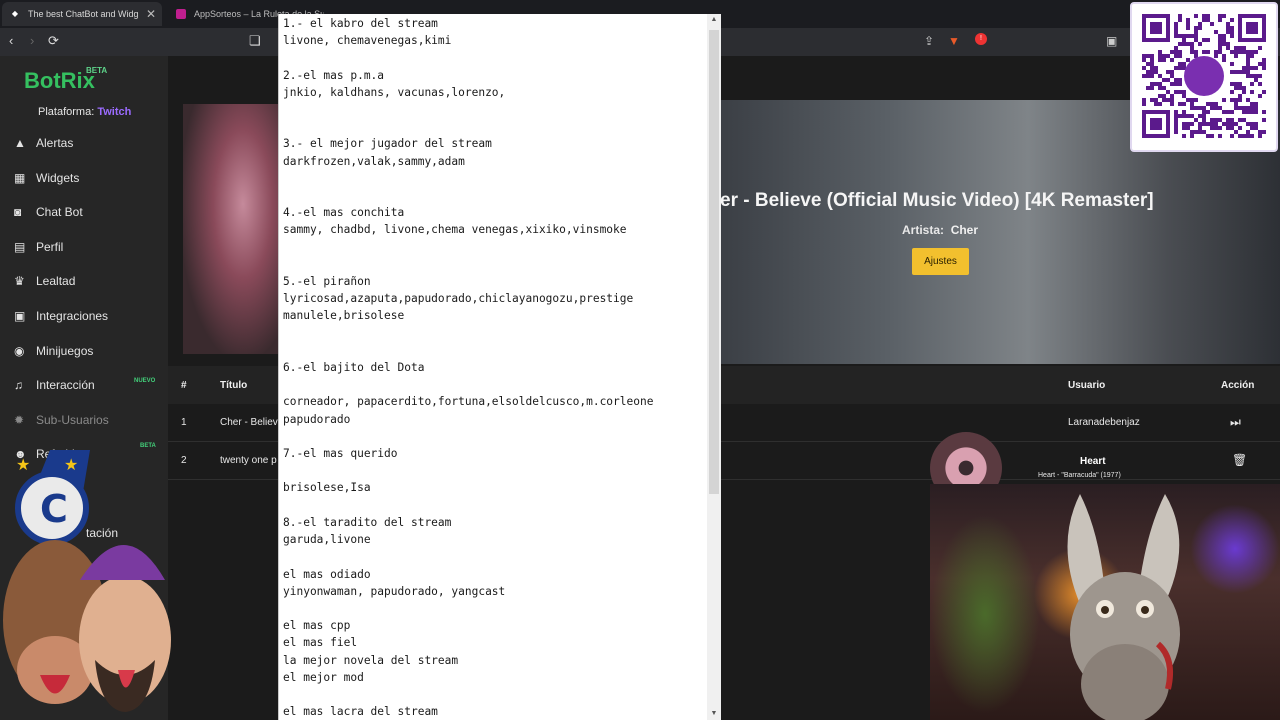  I want to click on notepad-line: manulele,brisolese, so click(344, 316).